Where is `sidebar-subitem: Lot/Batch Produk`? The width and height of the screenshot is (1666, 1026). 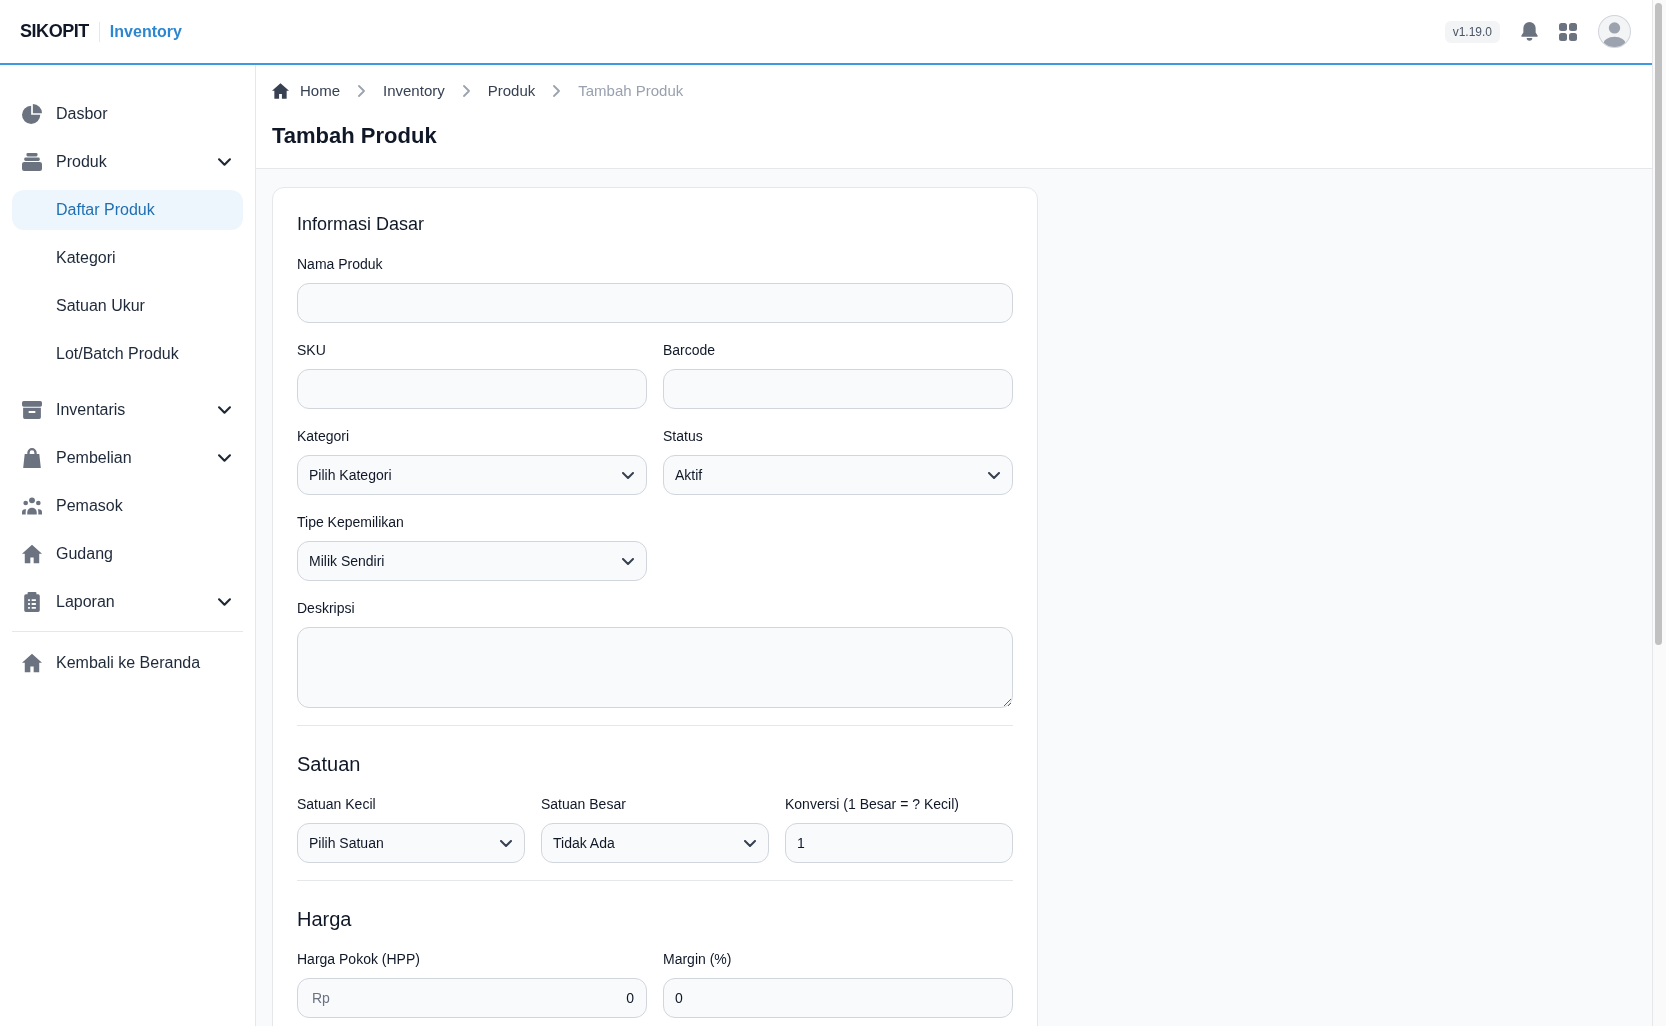 sidebar-subitem: Lot/Batch Produk is located at coordinates (127, 354).